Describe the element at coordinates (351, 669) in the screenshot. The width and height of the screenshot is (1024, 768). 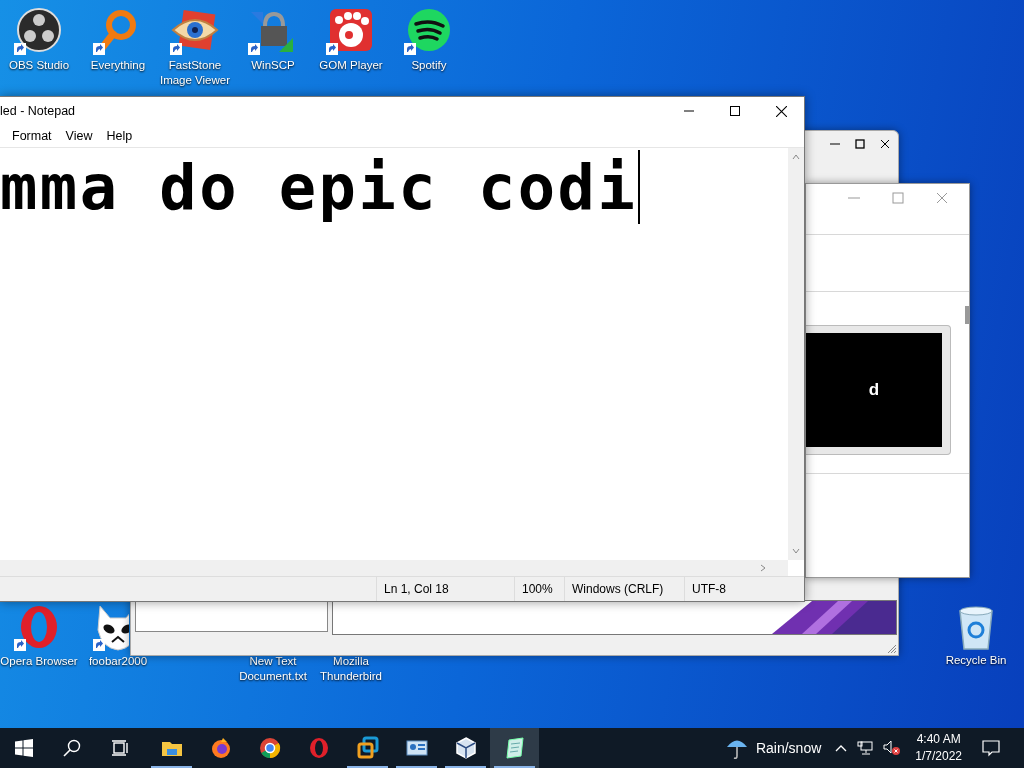
I see `desktop-icon-label: Mozilla Thunderbird` at that location.